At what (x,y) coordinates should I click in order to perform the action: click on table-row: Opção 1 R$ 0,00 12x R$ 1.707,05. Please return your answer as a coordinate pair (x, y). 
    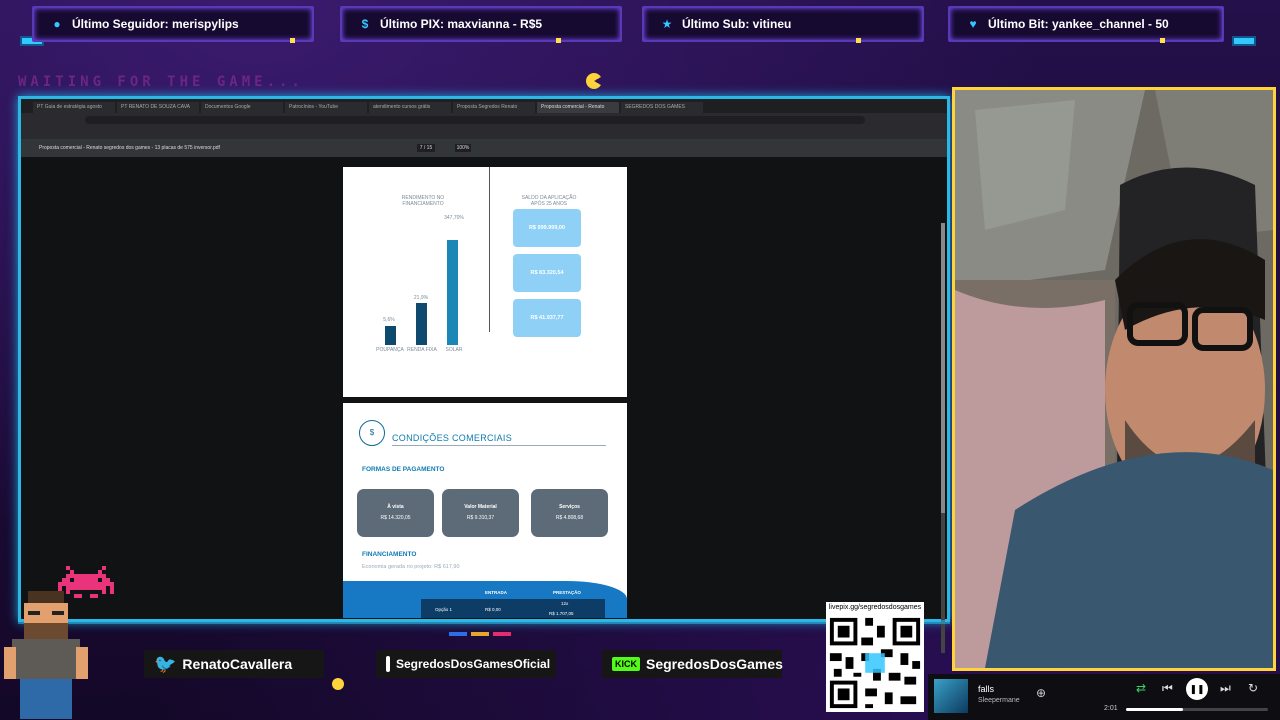
    Looking at the image, I should click on (513, 608).